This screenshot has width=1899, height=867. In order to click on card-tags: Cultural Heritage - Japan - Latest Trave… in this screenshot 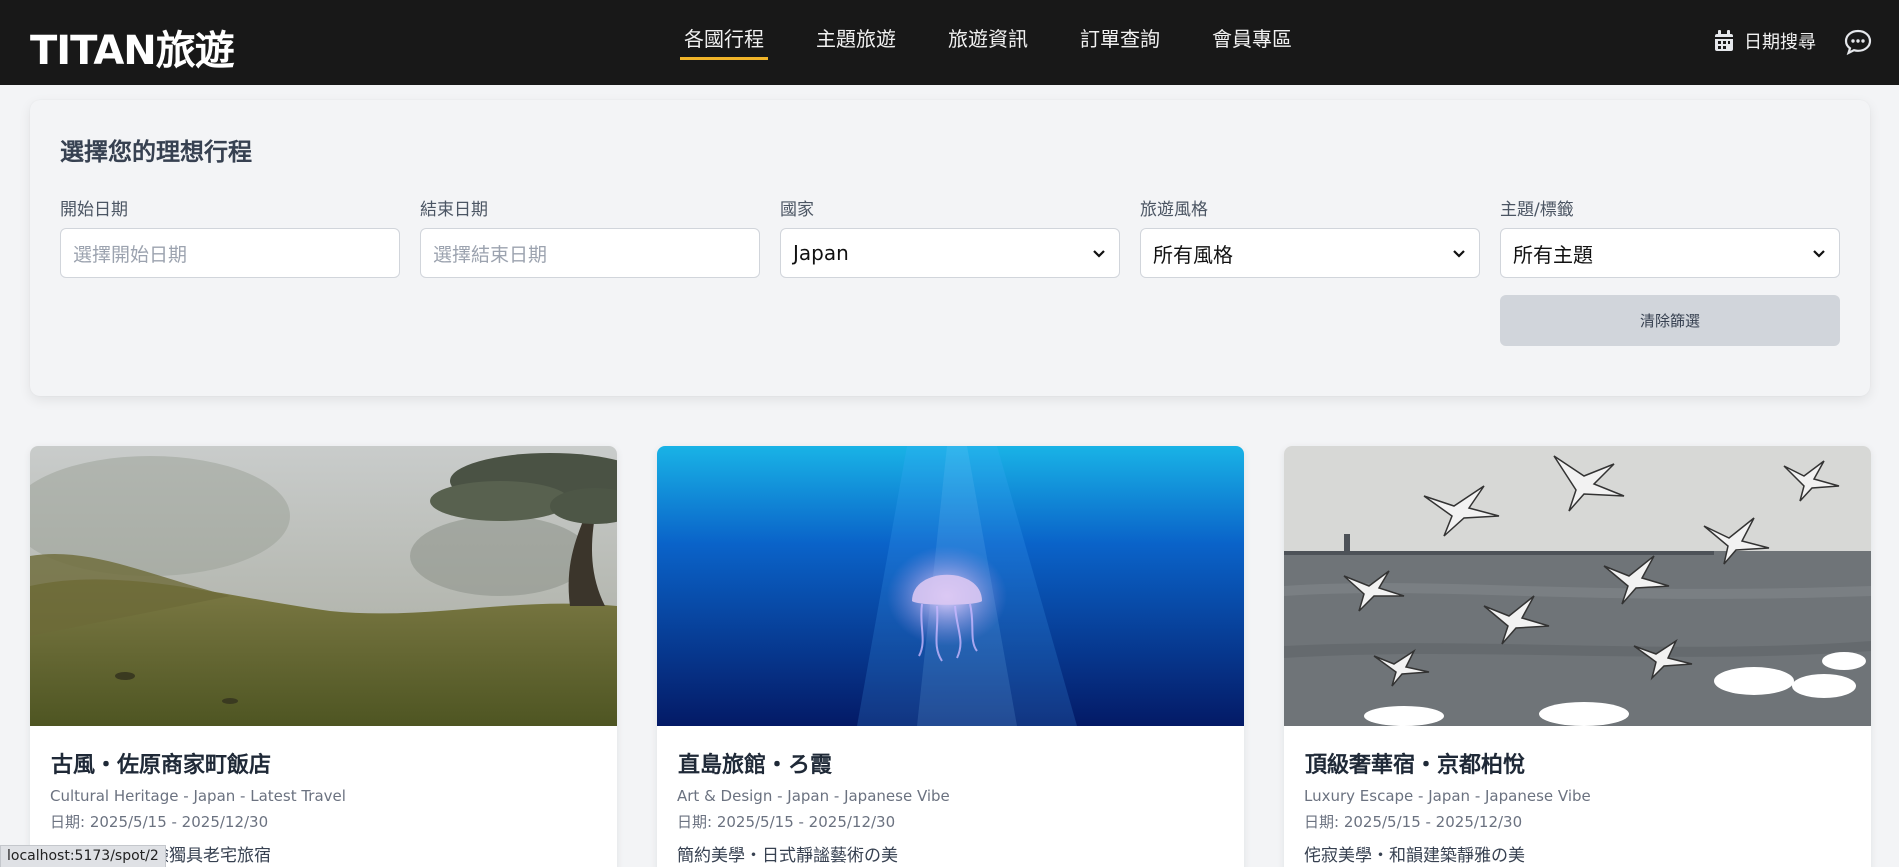, I will do `click(198, 796)`.